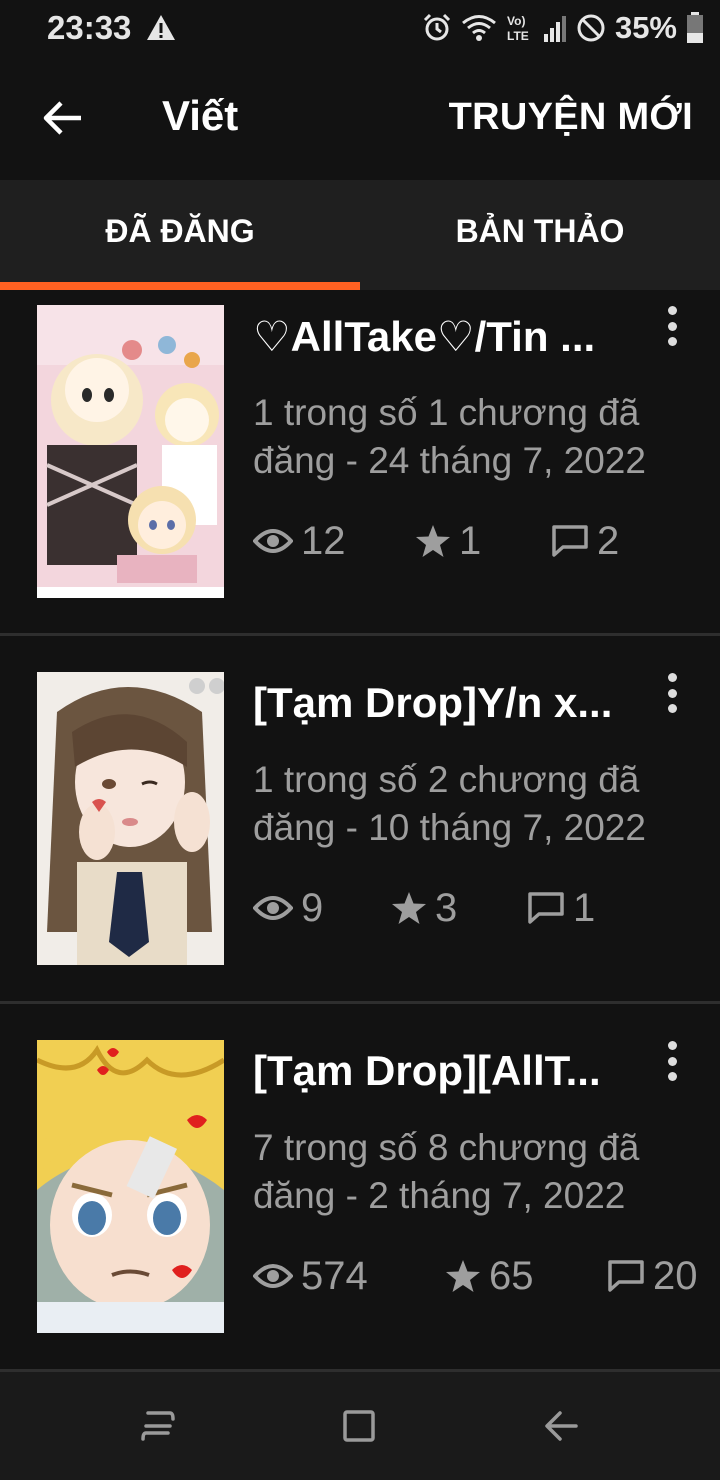 This screenshot has height=1480, width=720. I want to click on story-meta-line: đăng - 2 tháng 7, 2022, so click(439, 1195).